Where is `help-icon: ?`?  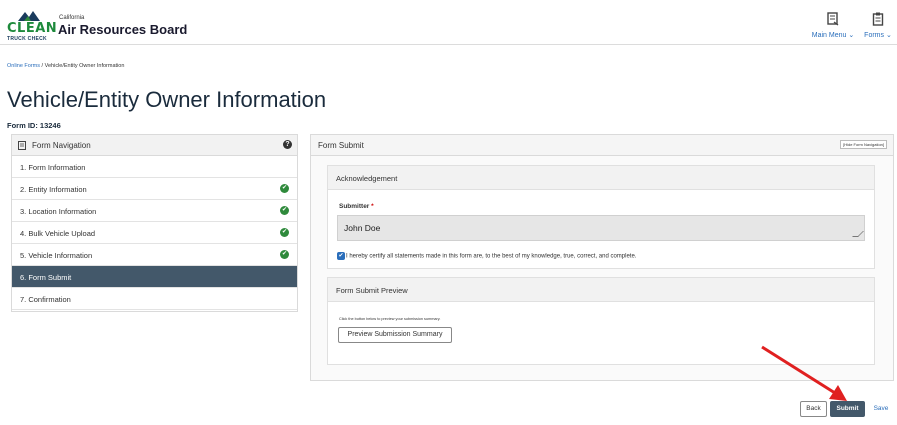 help-icon: ? is located at coordinates (287, 144).